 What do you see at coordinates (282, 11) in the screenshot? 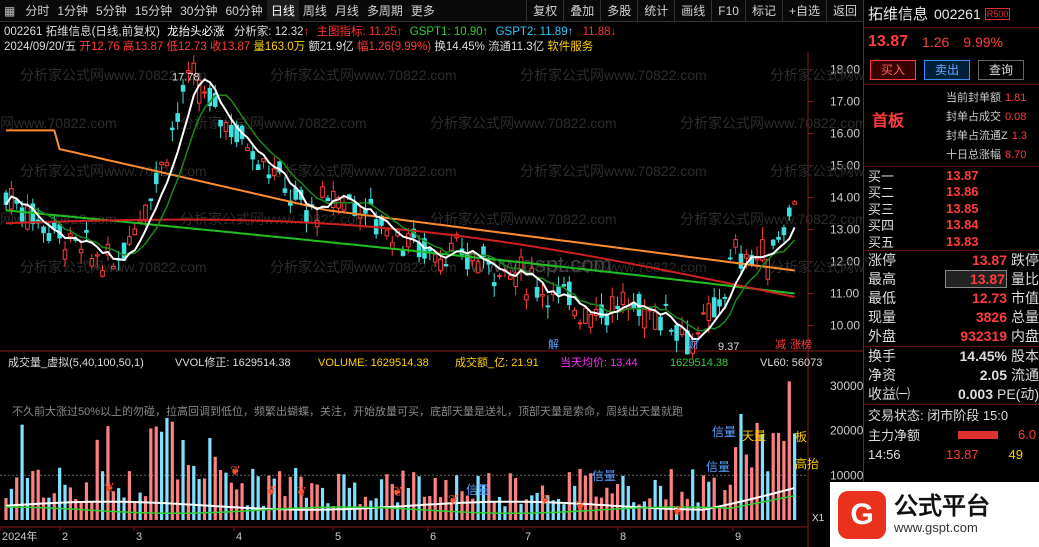
I see `period-tab-6: 日线` at bounding box center [282, 11].